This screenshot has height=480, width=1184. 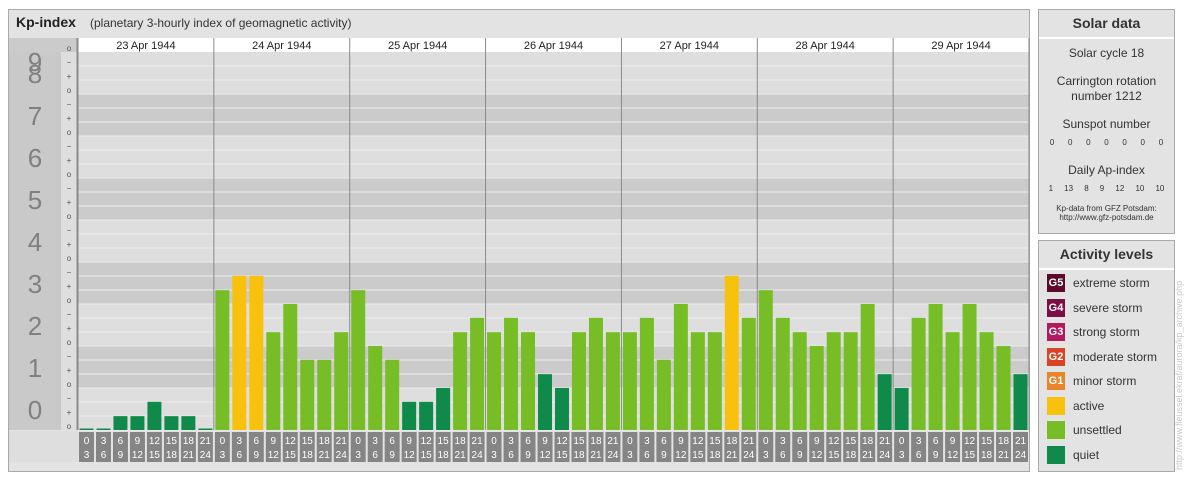 What do you see at coordinates (43, 446) in the screenshot?
I see `xtick-left-cell` at bounding box center [43, 446].